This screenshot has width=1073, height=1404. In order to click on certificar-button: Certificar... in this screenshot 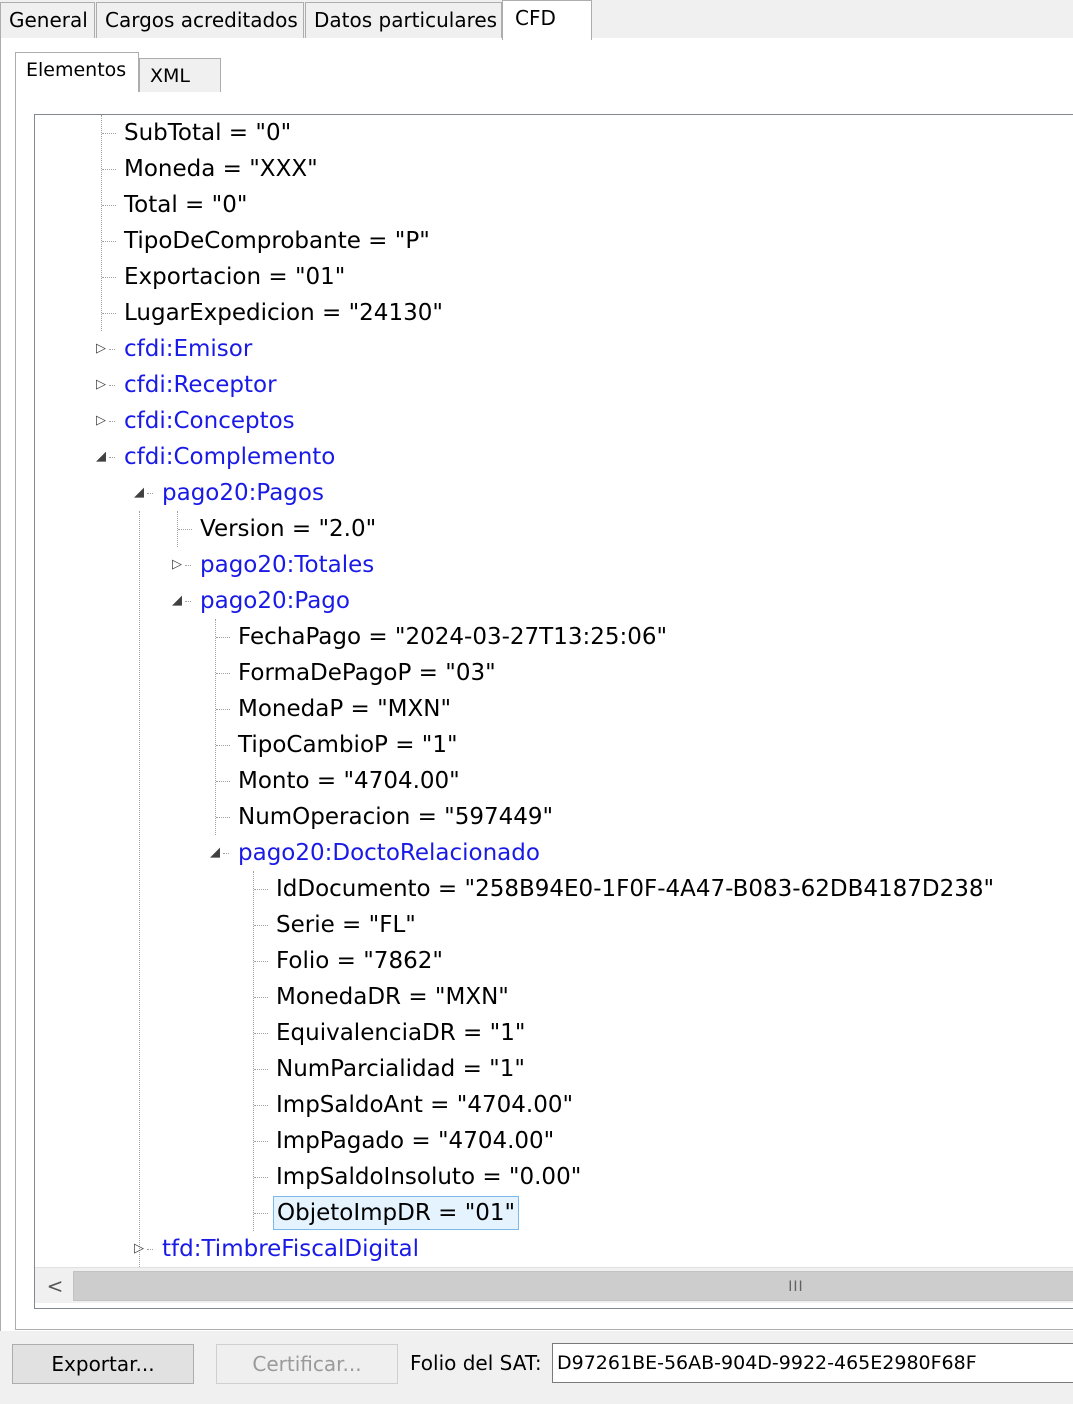, I will do `click(307, 1364)`.